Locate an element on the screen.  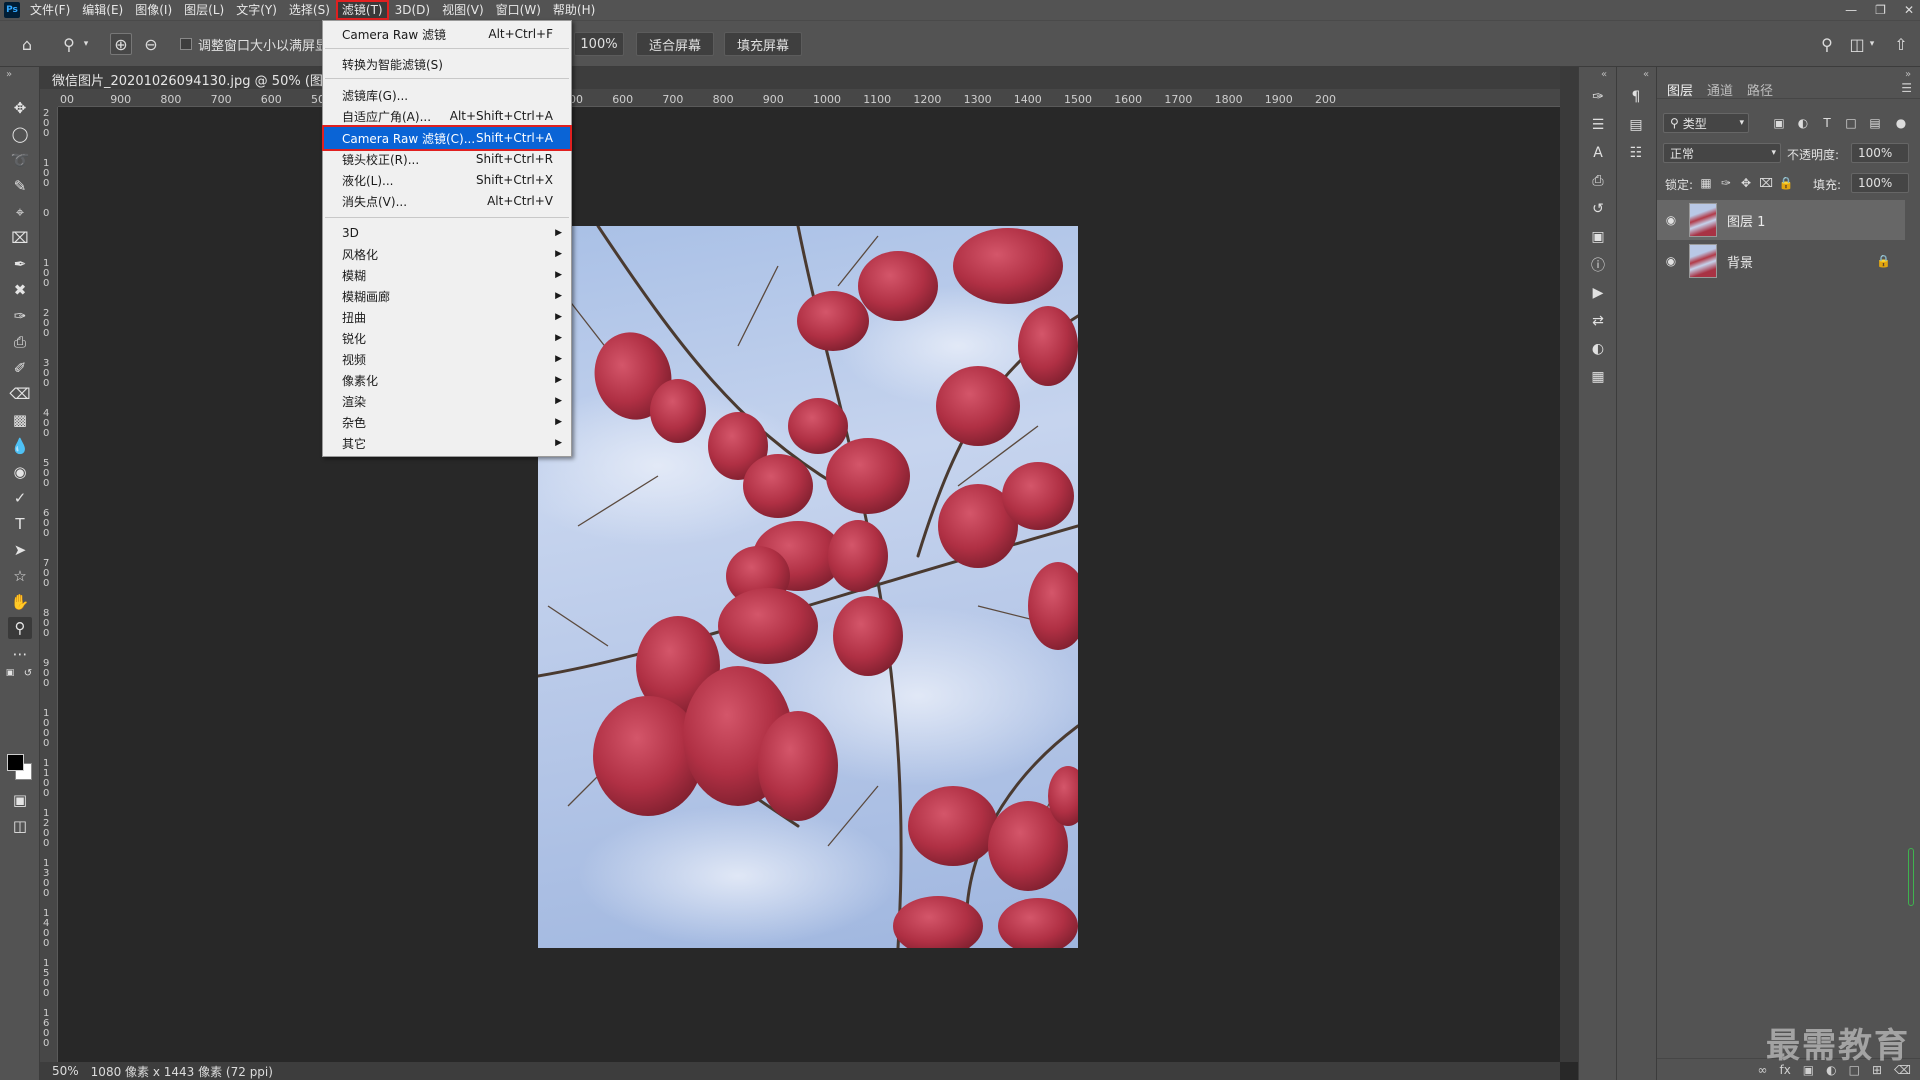
adjustments-icon: ☰ is located at coordinates (1598, 125).